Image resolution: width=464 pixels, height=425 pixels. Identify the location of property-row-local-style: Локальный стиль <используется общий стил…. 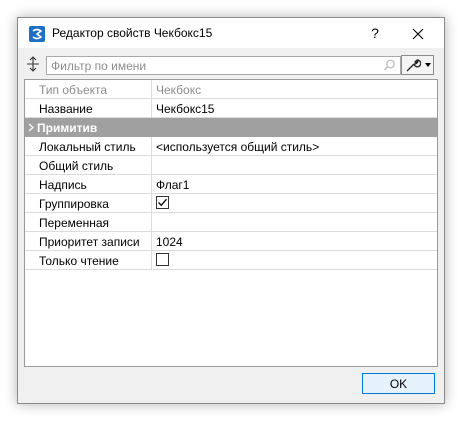
(231, 146).